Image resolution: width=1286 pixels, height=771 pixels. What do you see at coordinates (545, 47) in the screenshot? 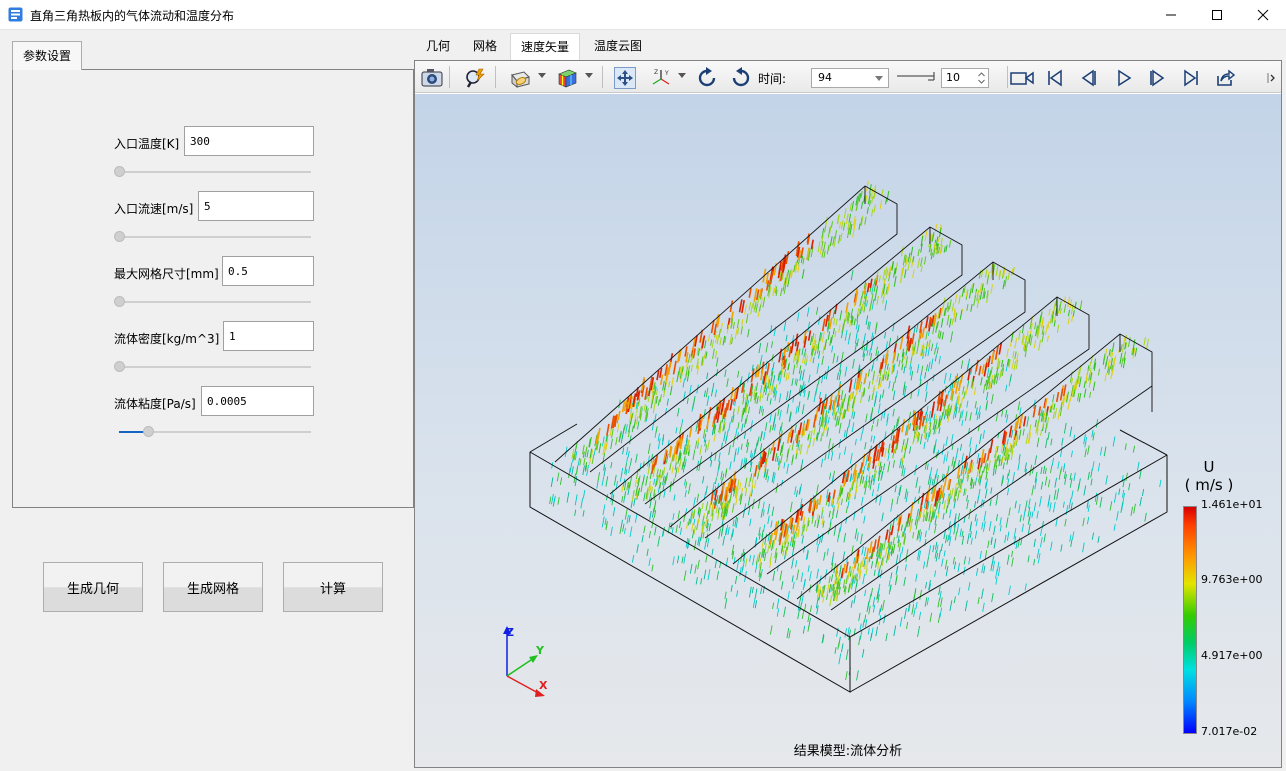
I see `tab-velocity-vectors: 速度矢量` at bounding box center [545, 47].